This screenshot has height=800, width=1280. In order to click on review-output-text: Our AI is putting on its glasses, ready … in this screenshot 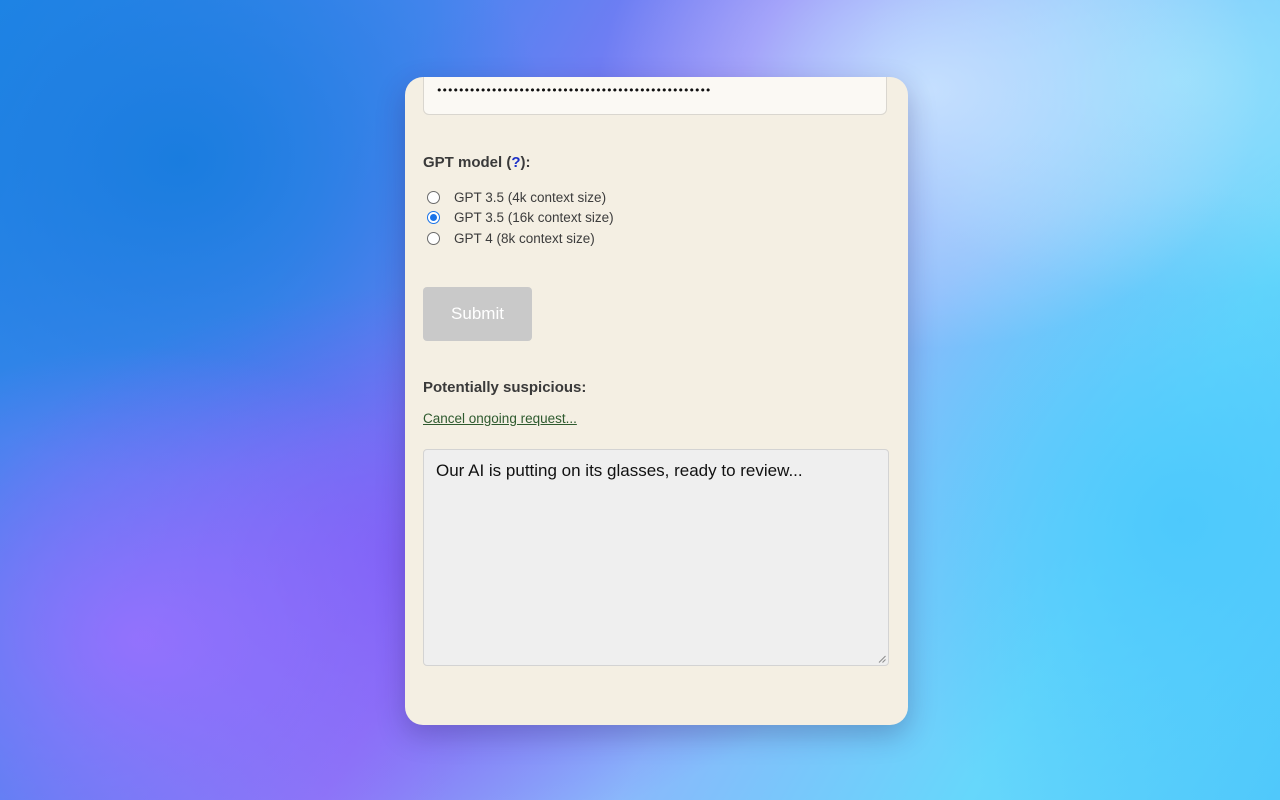, I will do `click(619, 470)`.